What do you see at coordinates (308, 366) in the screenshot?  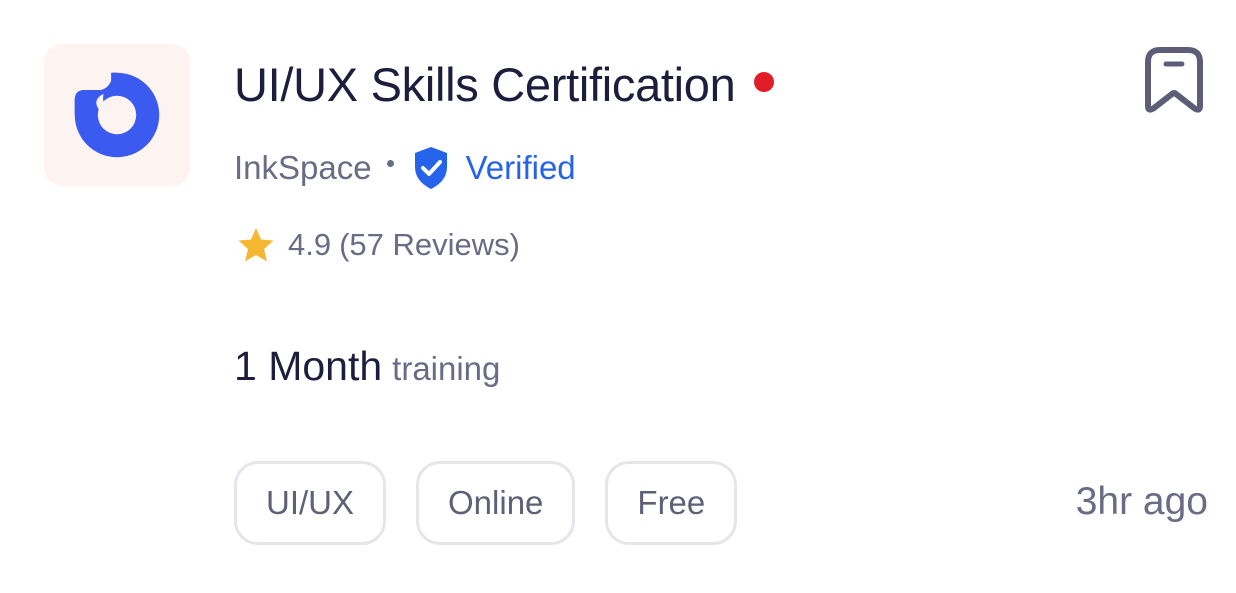 I see `duration-value: 1 Month` at bounding box center [308, 366].